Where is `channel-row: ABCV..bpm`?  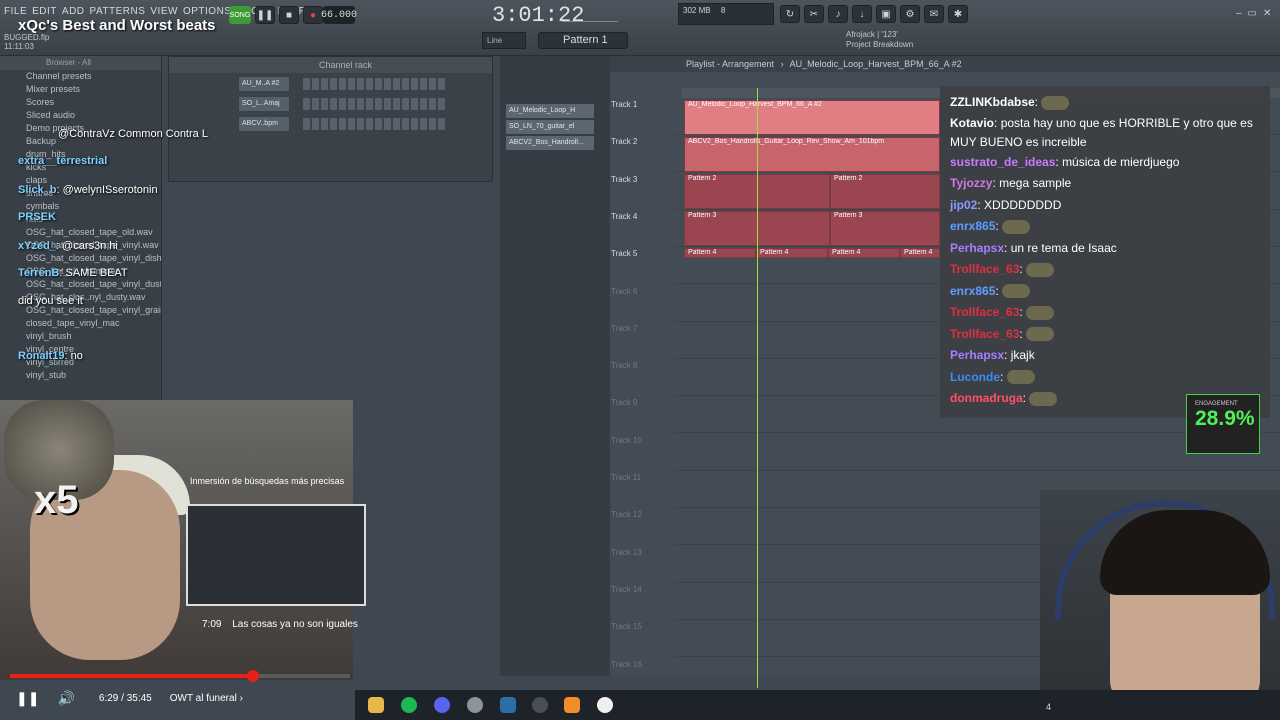
channel-row: ABCV..bpm is located at coordinates (330, 123).